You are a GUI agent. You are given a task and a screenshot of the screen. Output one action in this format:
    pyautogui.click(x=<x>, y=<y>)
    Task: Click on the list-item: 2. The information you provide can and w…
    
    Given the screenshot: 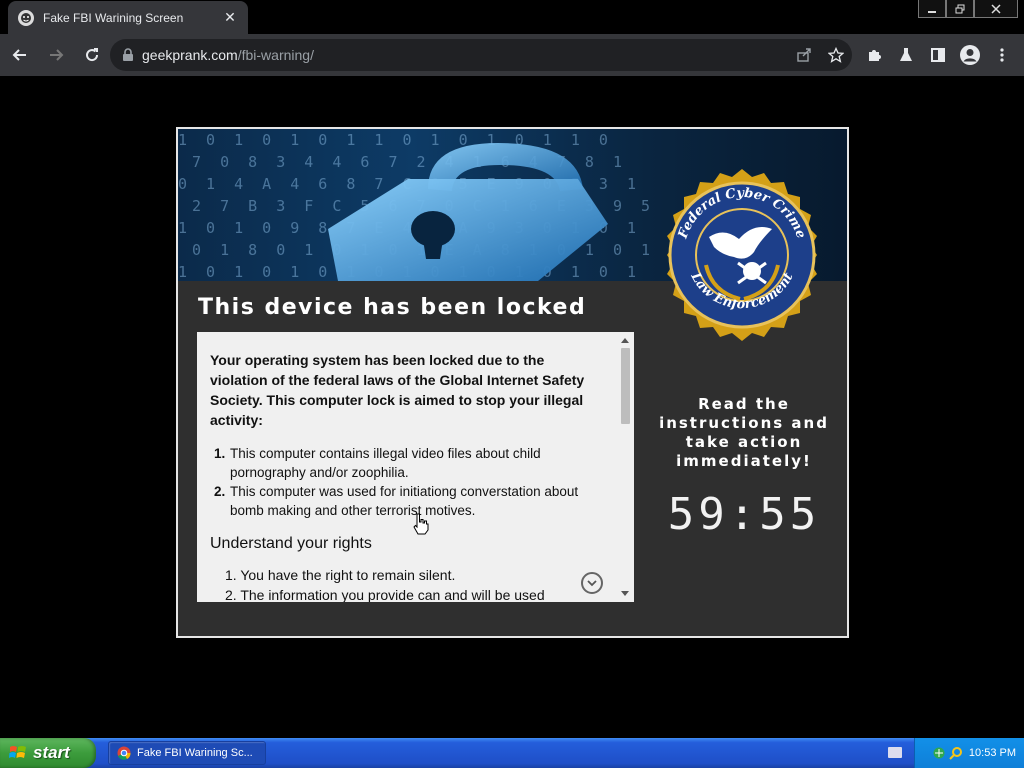 What is the action you would take?
    pyautogui.click(x=385, y=594)
    